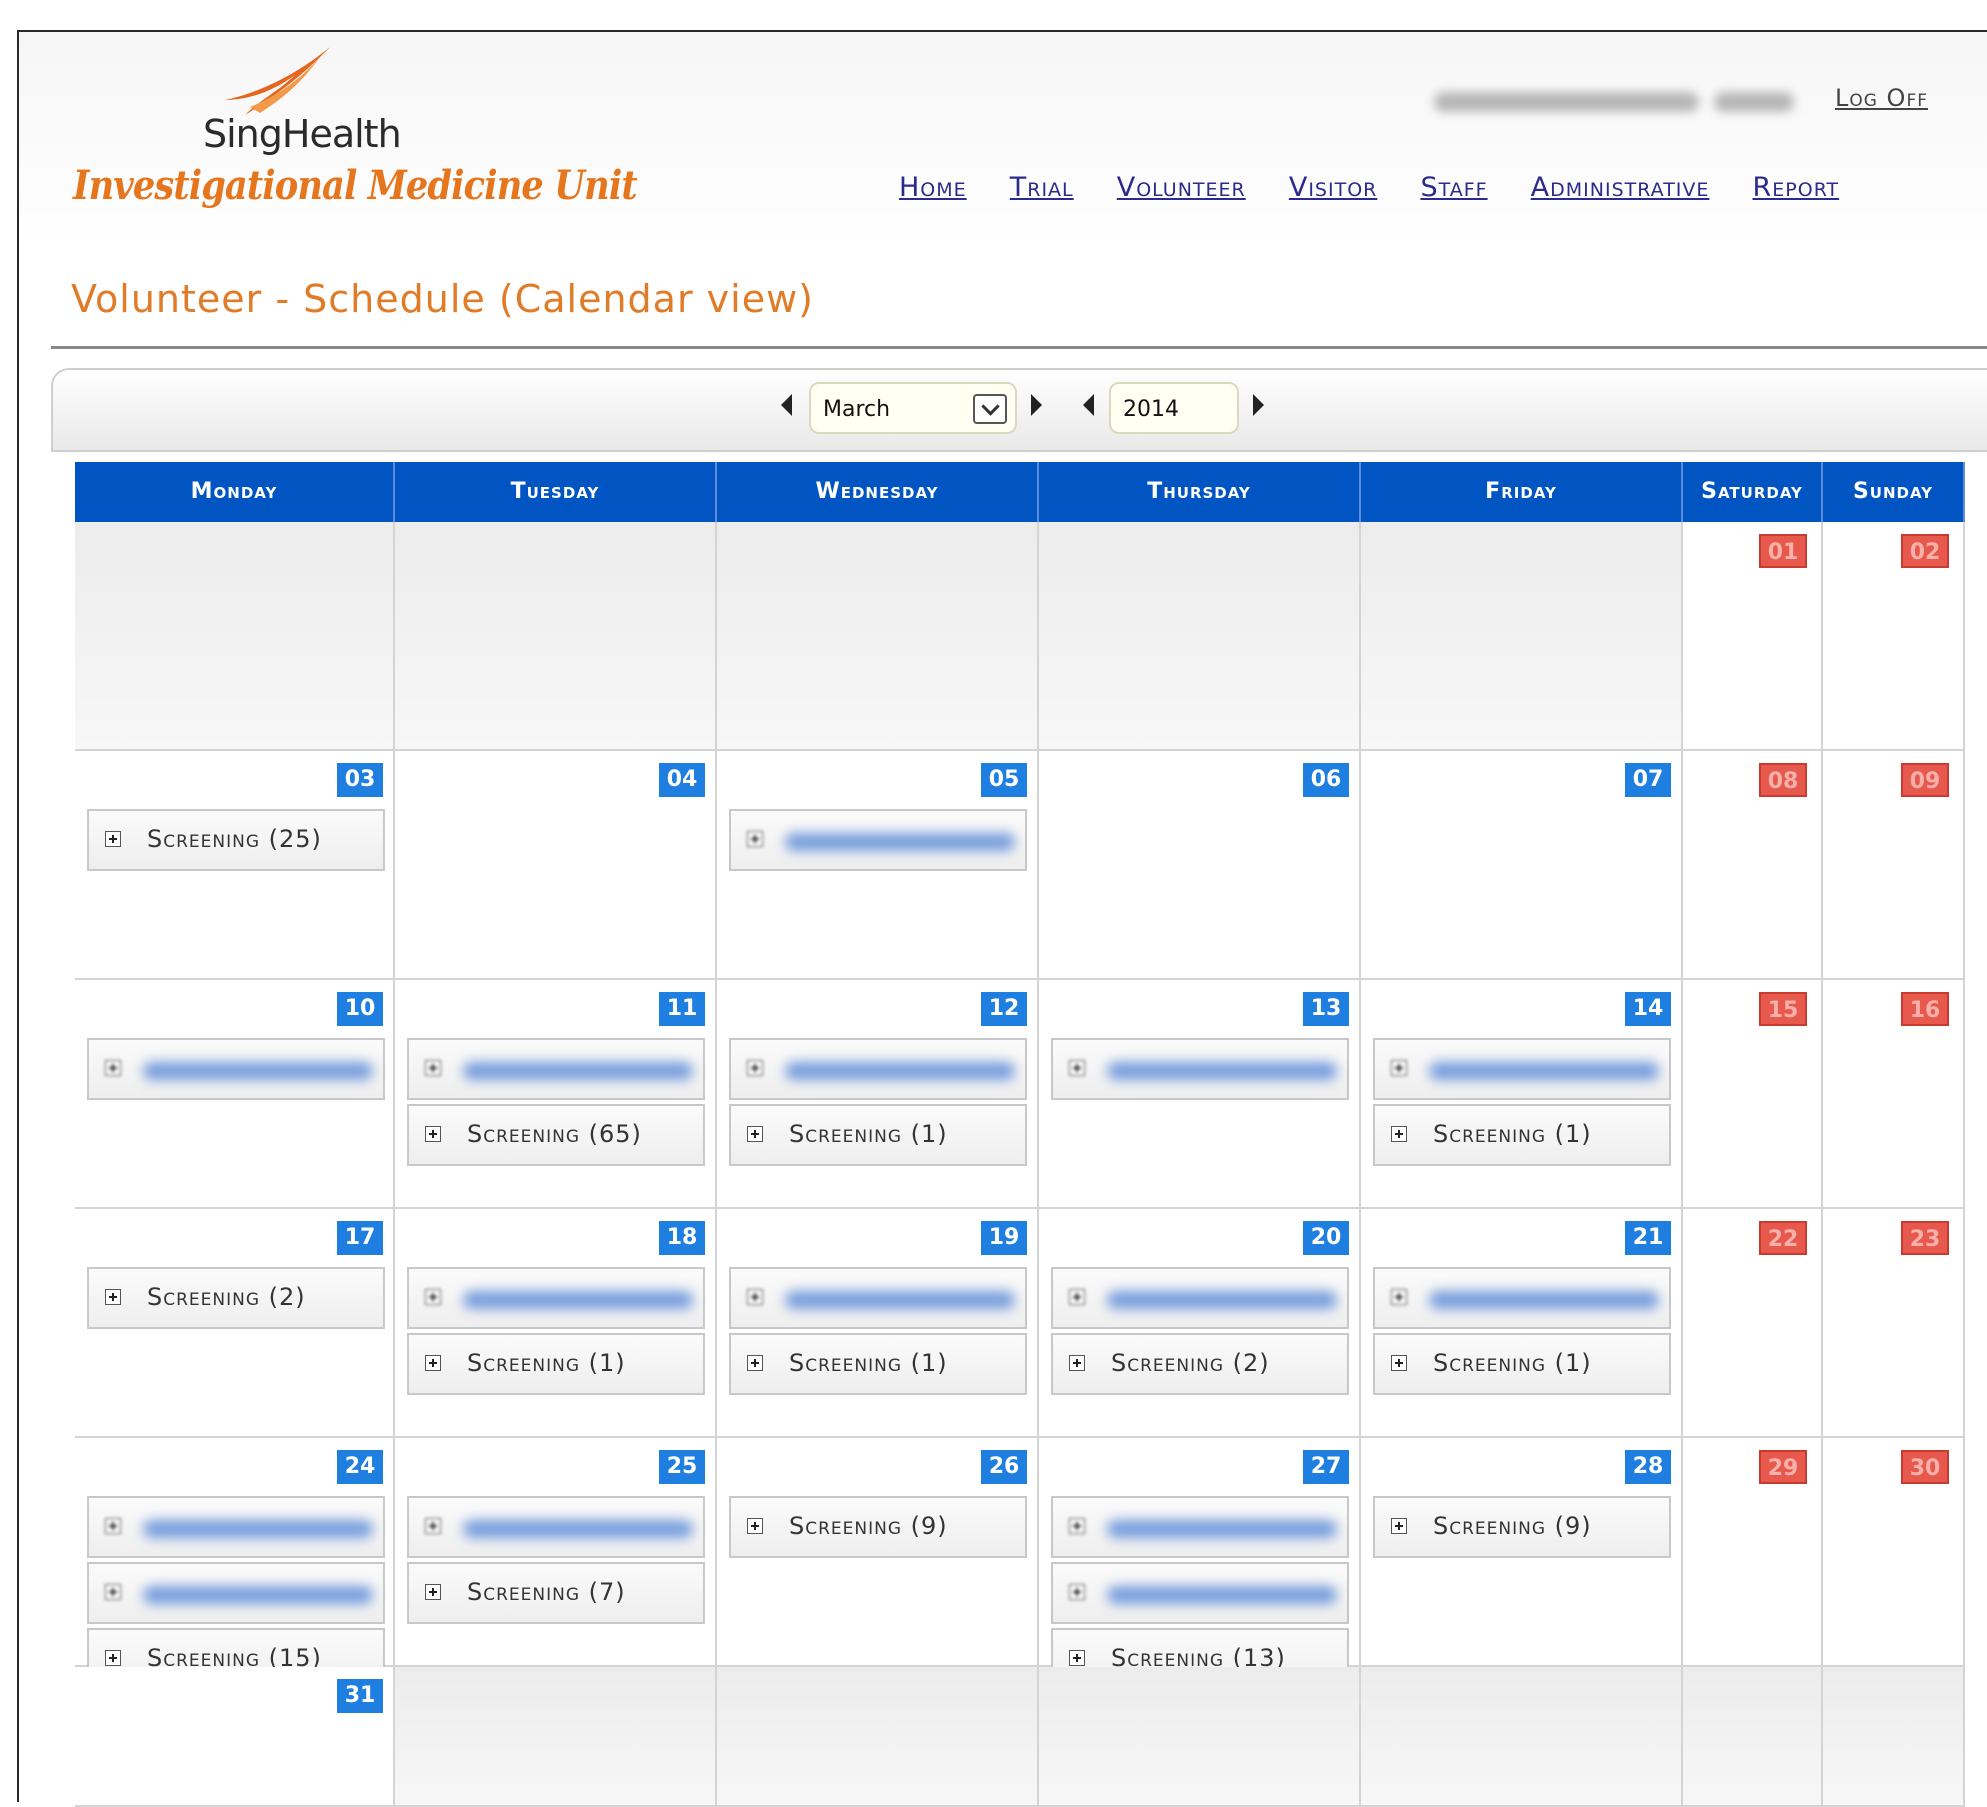 Image resolution: width=1987 pixels, height=1807 pixels. What do you see at coordinates (1088, 405) in the screenshot?
I see `prev-year-arrow-icon` at bounding box center [1088, 405].